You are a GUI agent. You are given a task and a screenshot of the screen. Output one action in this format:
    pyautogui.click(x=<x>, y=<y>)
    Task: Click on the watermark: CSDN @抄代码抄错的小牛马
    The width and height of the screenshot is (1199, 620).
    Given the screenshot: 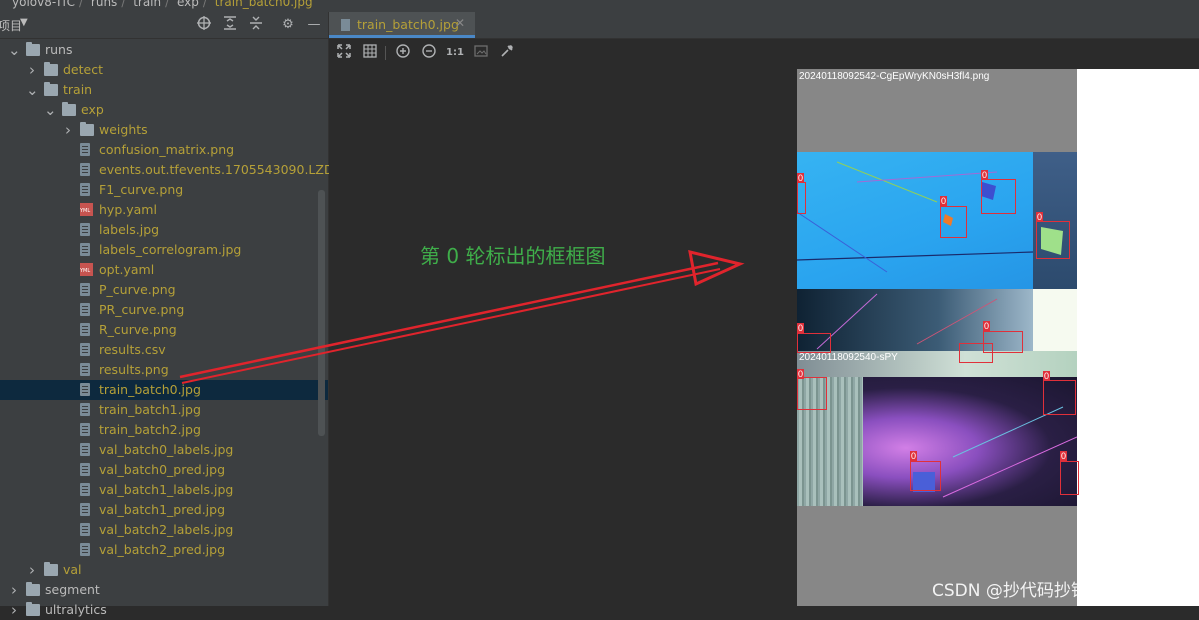 What is the action you would take?
    pyautogui.click(x=1044, y=591)
    